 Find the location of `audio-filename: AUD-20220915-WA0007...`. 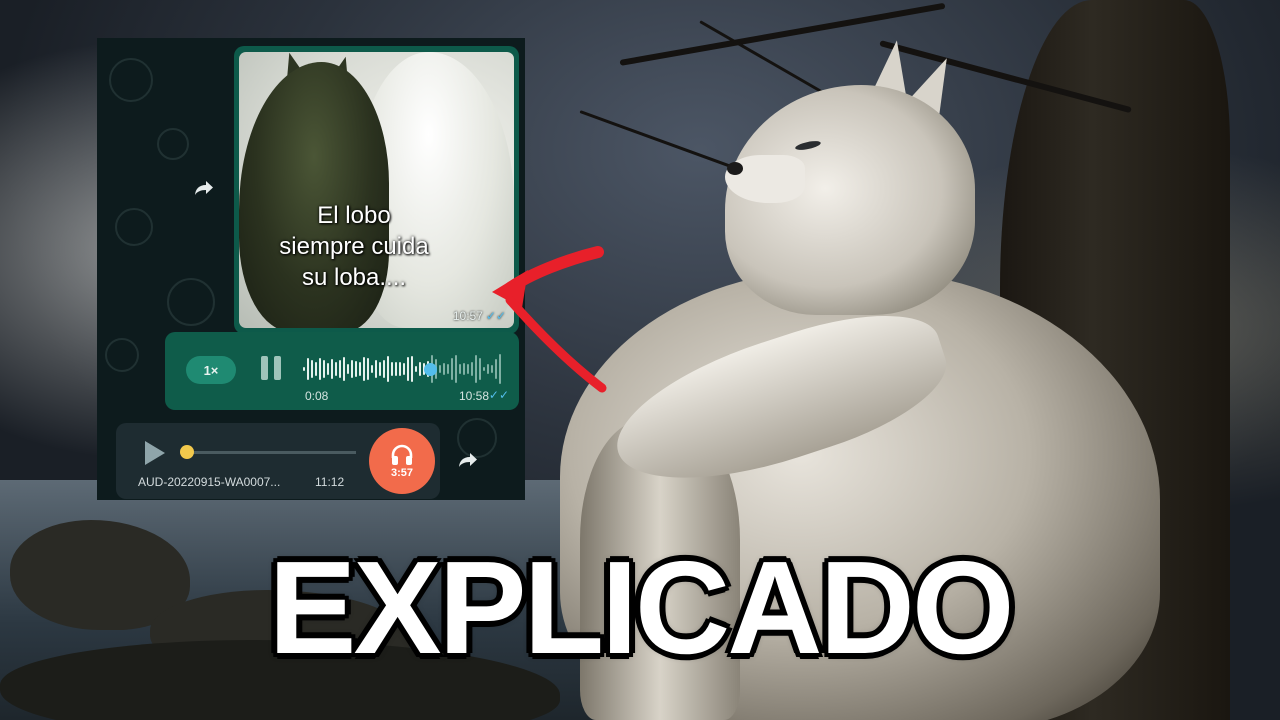

audio-filename: AUD-20220915-WA0007... is located at coordinates (209, 482).